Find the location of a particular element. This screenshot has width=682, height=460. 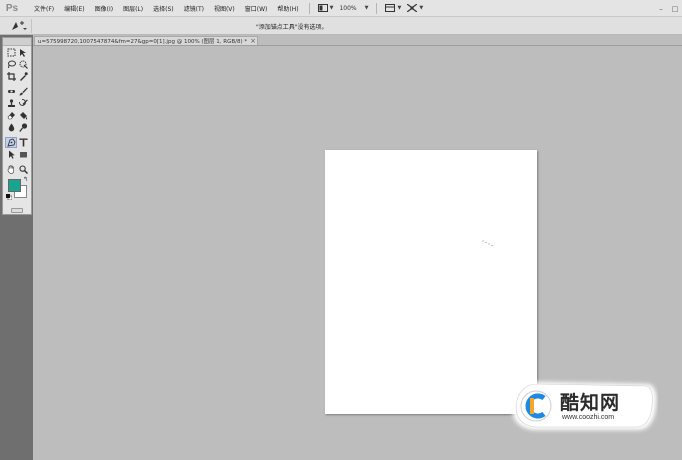

toolbox-grip is located at coordinates (17, 42).